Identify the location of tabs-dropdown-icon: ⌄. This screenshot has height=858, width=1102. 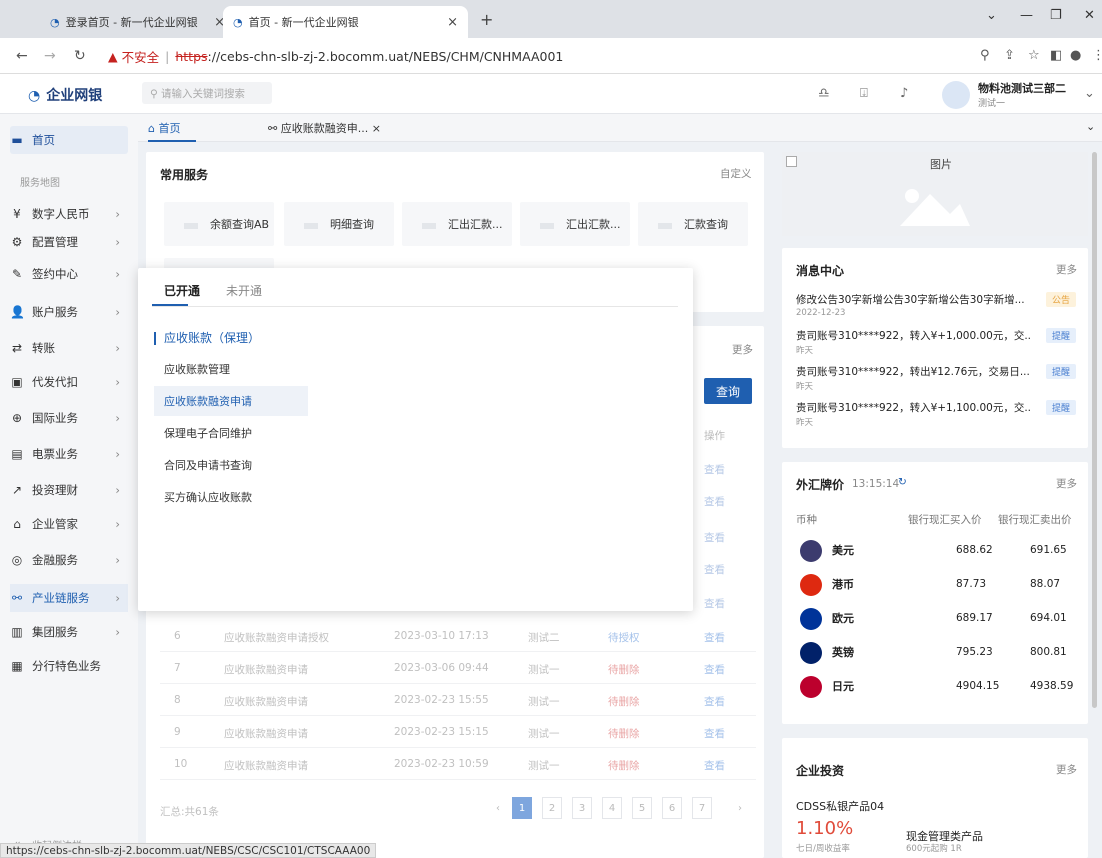
(1090, 126).